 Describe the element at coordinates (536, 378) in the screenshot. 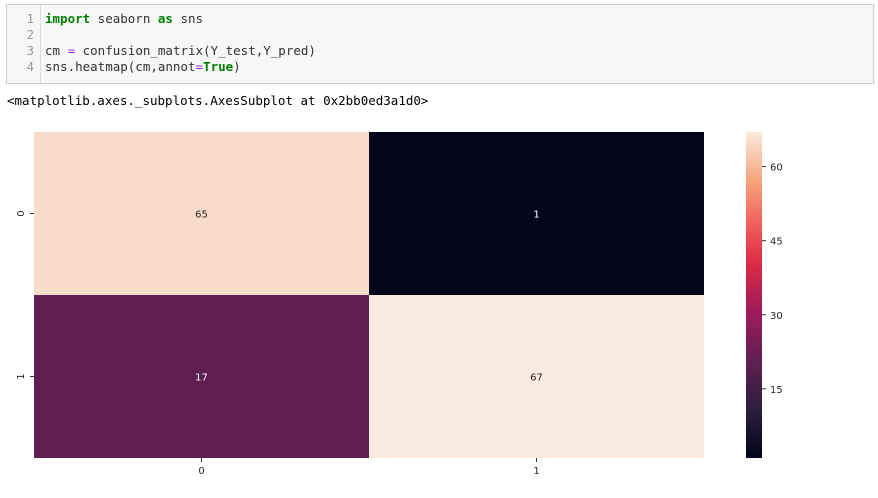

I see `cell-annotation: 67` at that location.